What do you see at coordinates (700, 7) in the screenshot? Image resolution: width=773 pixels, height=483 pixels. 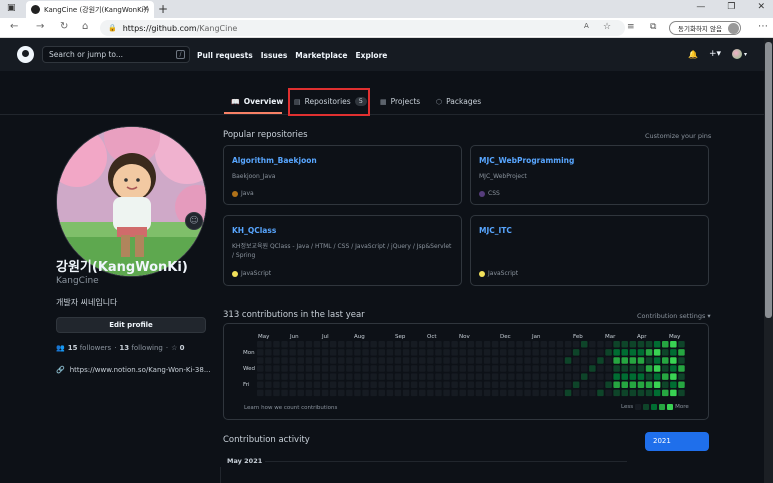 I see `minimize-button: —` at bounding box center [700, 7].